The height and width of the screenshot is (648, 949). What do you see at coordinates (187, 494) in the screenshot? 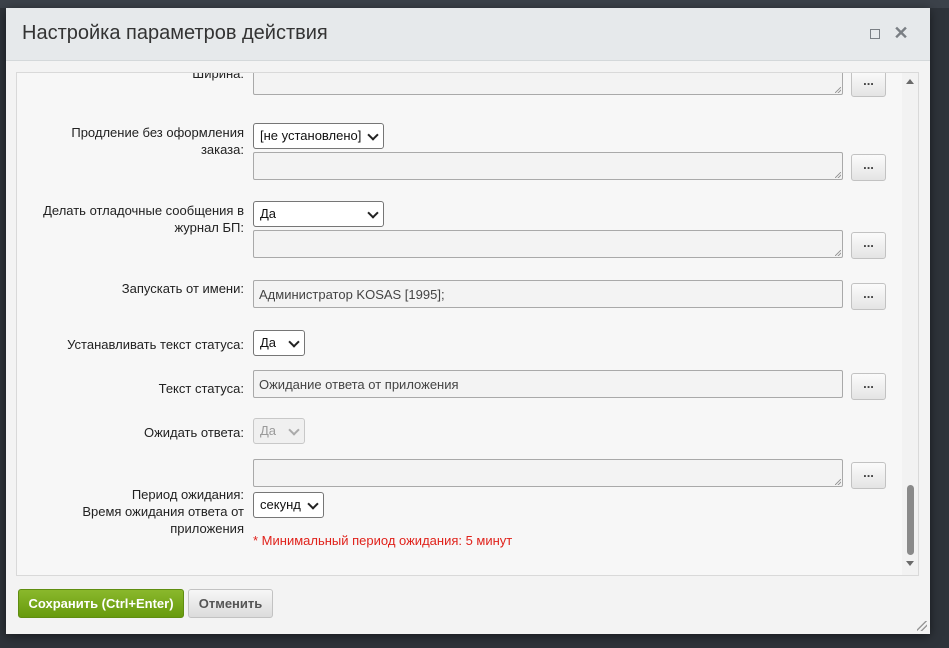
I see `wait-period-label: Период ожидания:` at bounding box center [187, 494].